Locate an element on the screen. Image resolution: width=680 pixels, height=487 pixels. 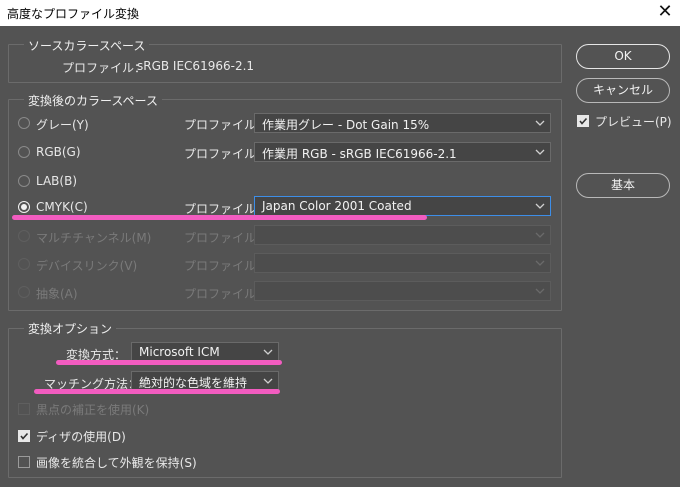
rgb-profile-select: 作業用 RGB - sRGB IEC61966-2.1 is located at coordinates (402, 152).